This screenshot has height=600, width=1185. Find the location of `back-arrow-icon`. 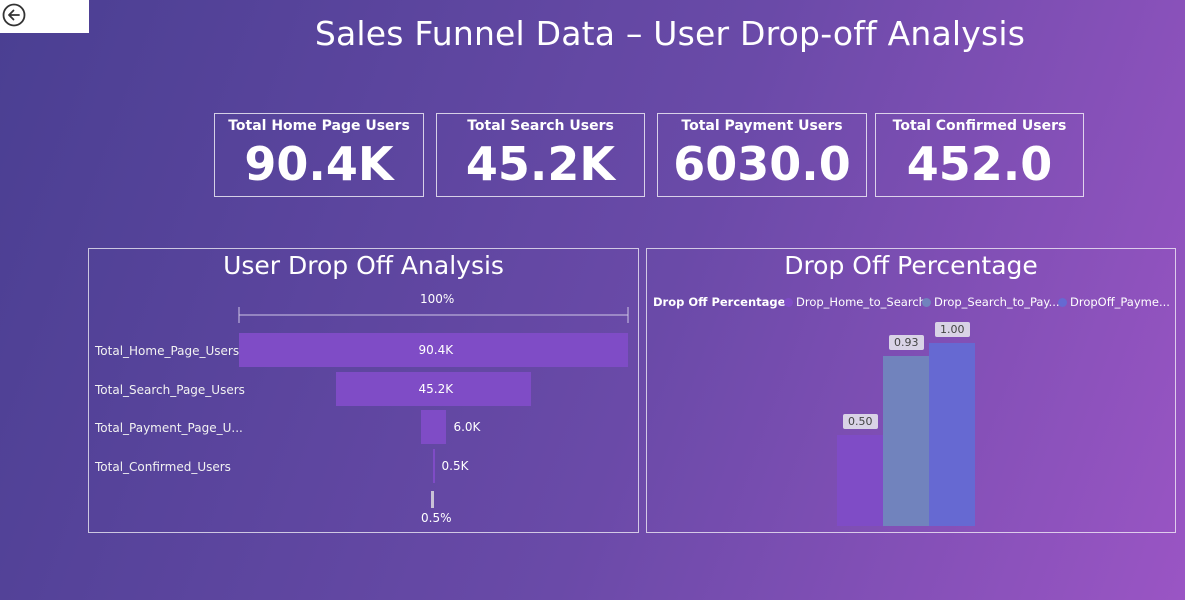

back-arrow-icon is located at coordinates (14, 15).